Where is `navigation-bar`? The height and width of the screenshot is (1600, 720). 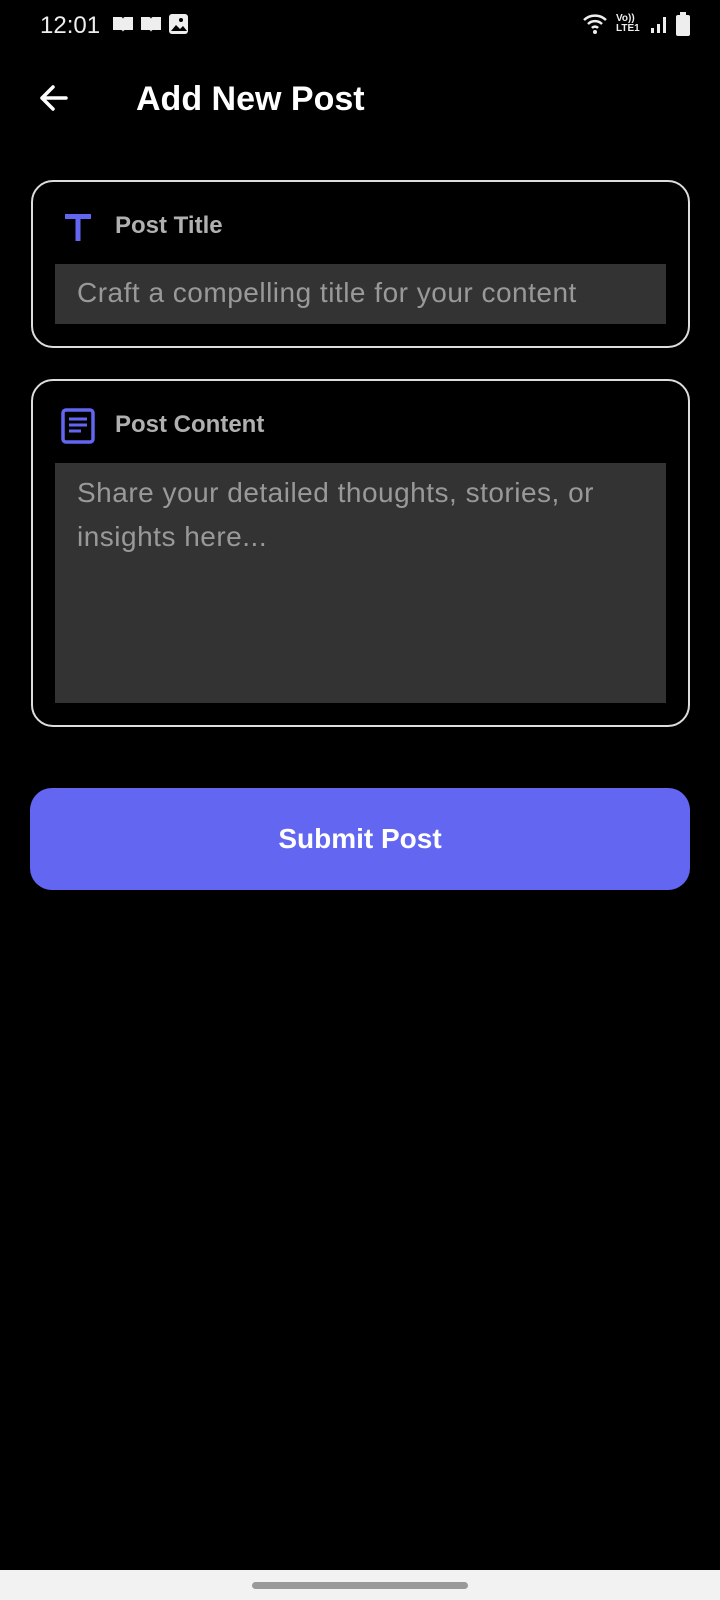 navigation-bar is located at coordinates (360, 1585).